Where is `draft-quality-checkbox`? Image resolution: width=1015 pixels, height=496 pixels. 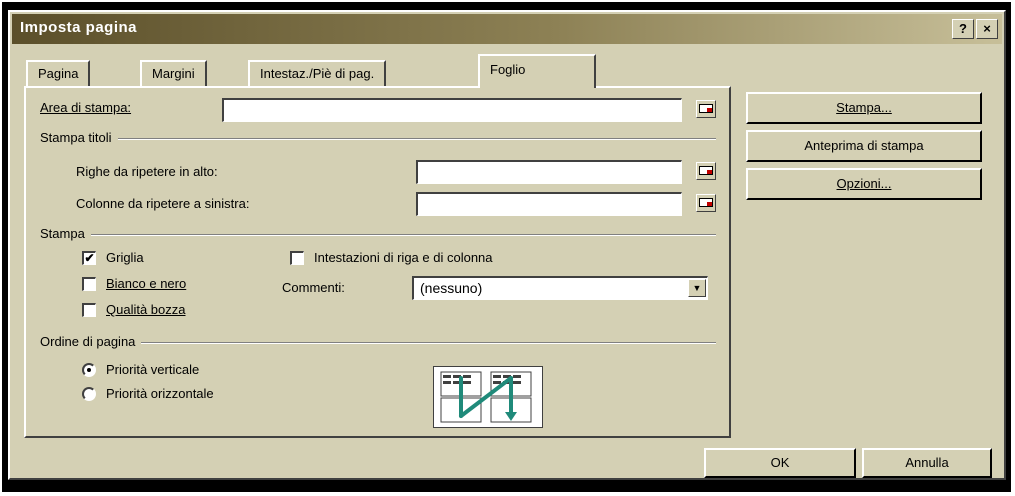 draft-quality-checkbox is located at coordinates (89, 310).